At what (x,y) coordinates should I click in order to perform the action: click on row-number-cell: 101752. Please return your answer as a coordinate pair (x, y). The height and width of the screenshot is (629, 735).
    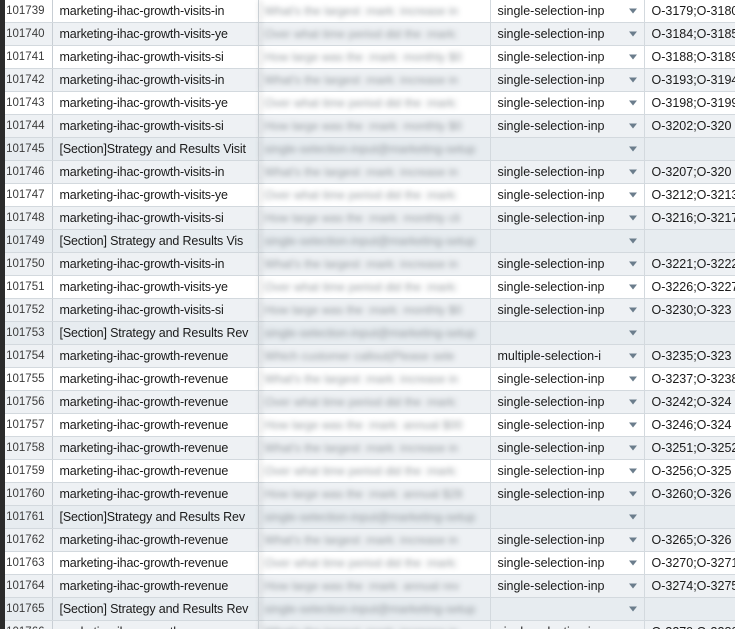
    Looking at the image, I should click on (26, 310).